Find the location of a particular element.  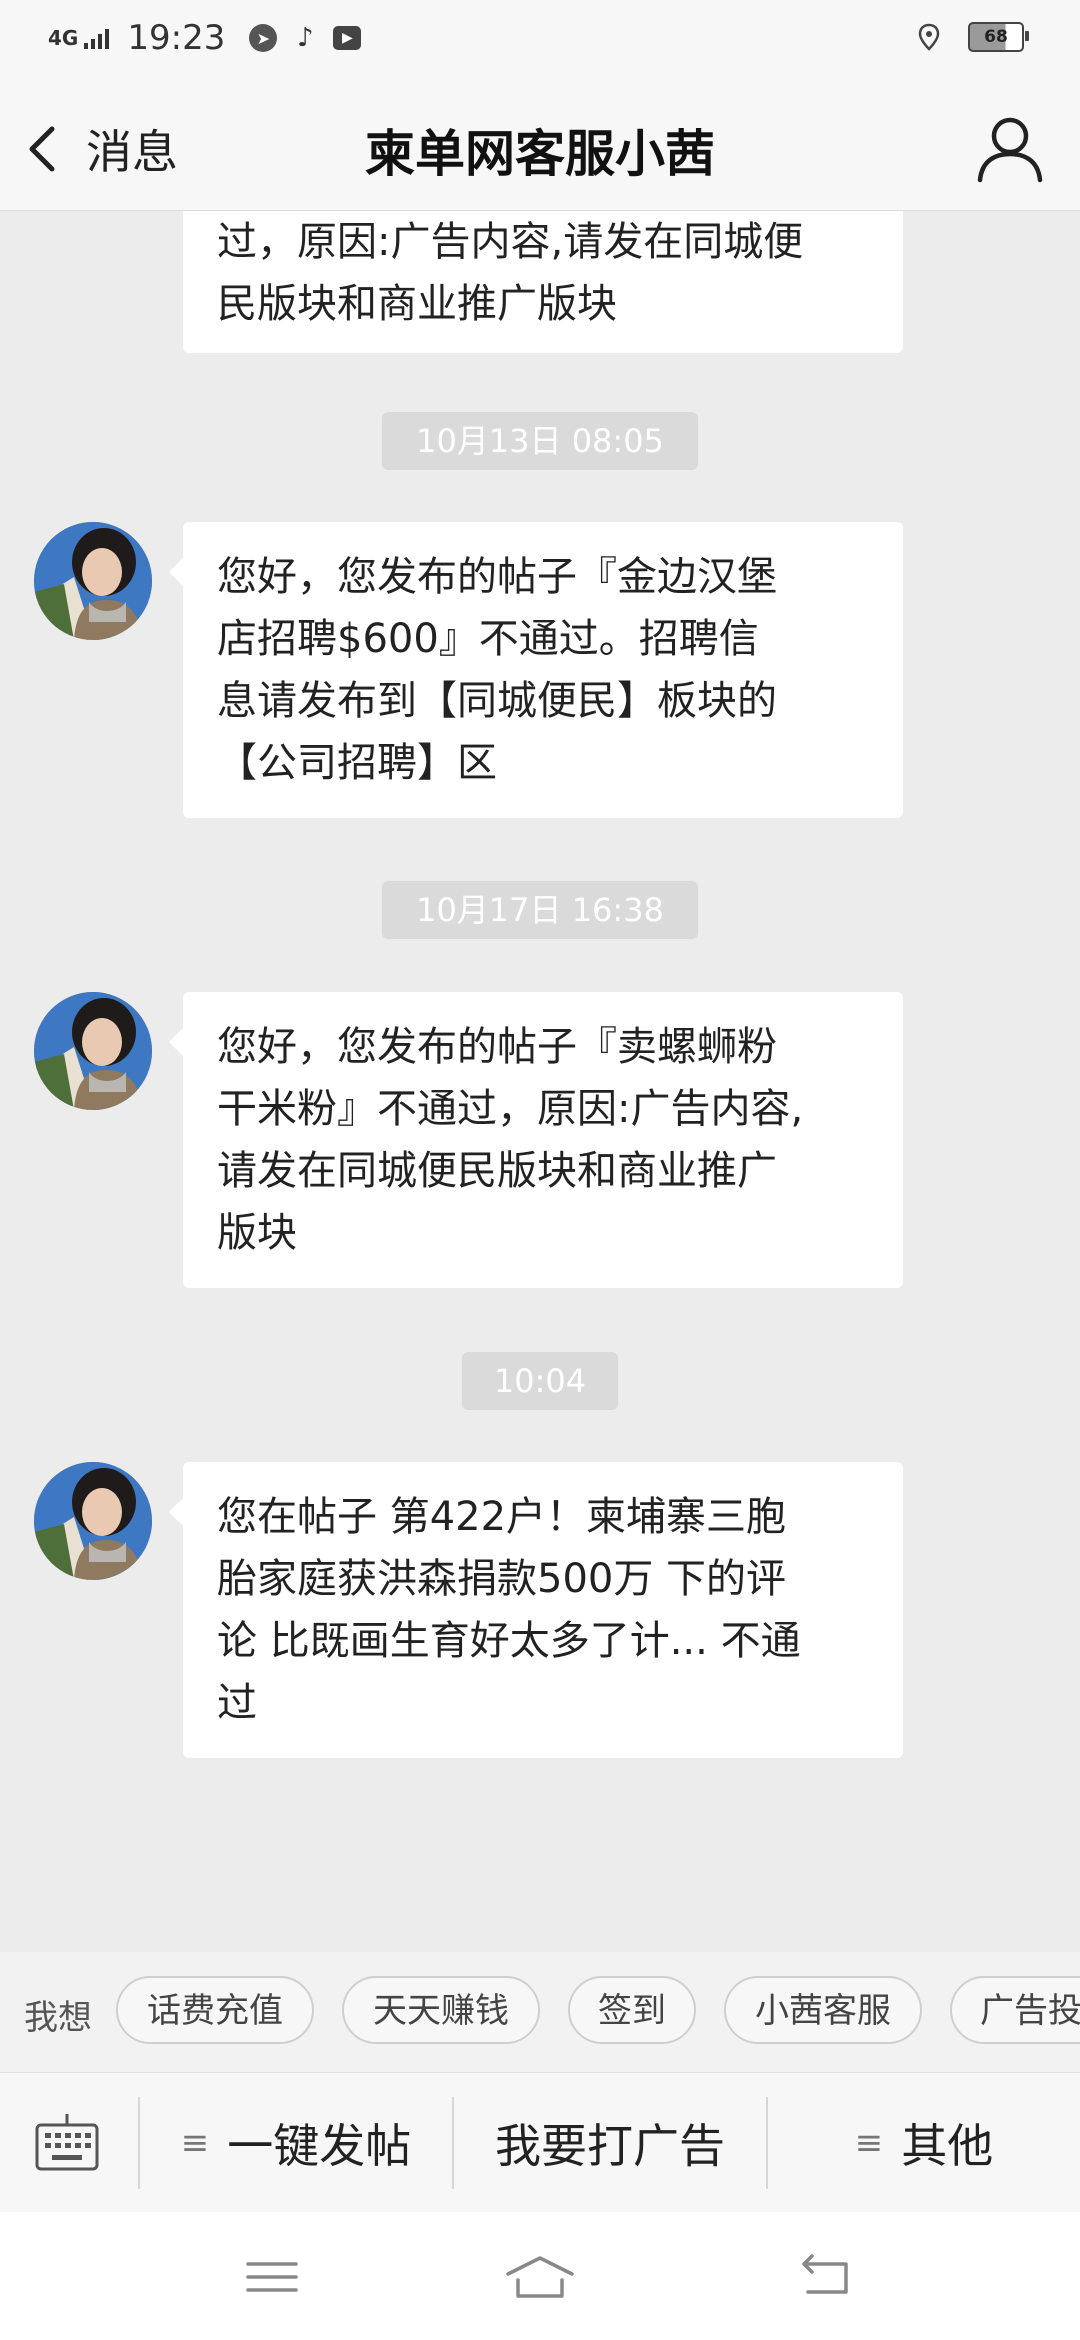

message-line: 过 is located at coordinates (237, 1703).